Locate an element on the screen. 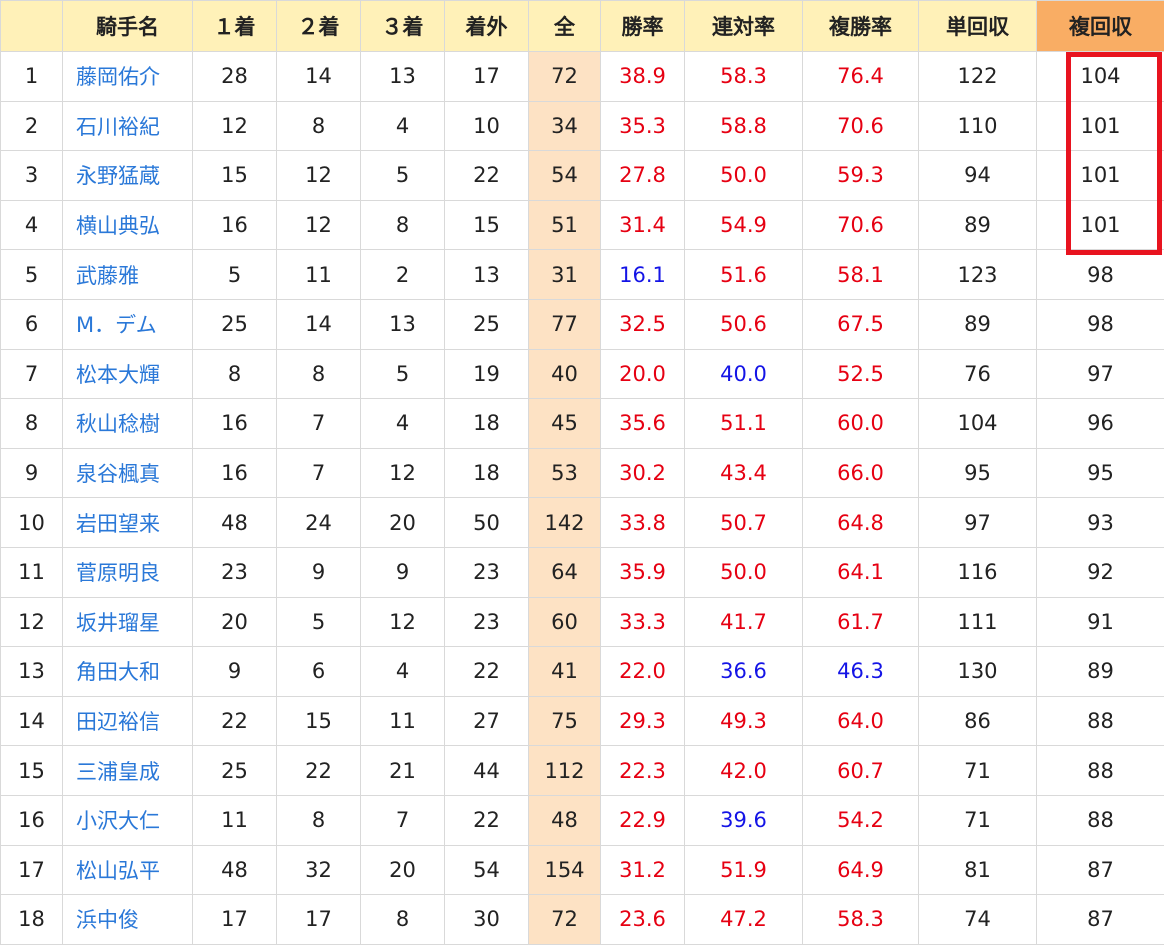 The image size is (1164, 947). total-cell: 51 is located at coordinates (564, 225).